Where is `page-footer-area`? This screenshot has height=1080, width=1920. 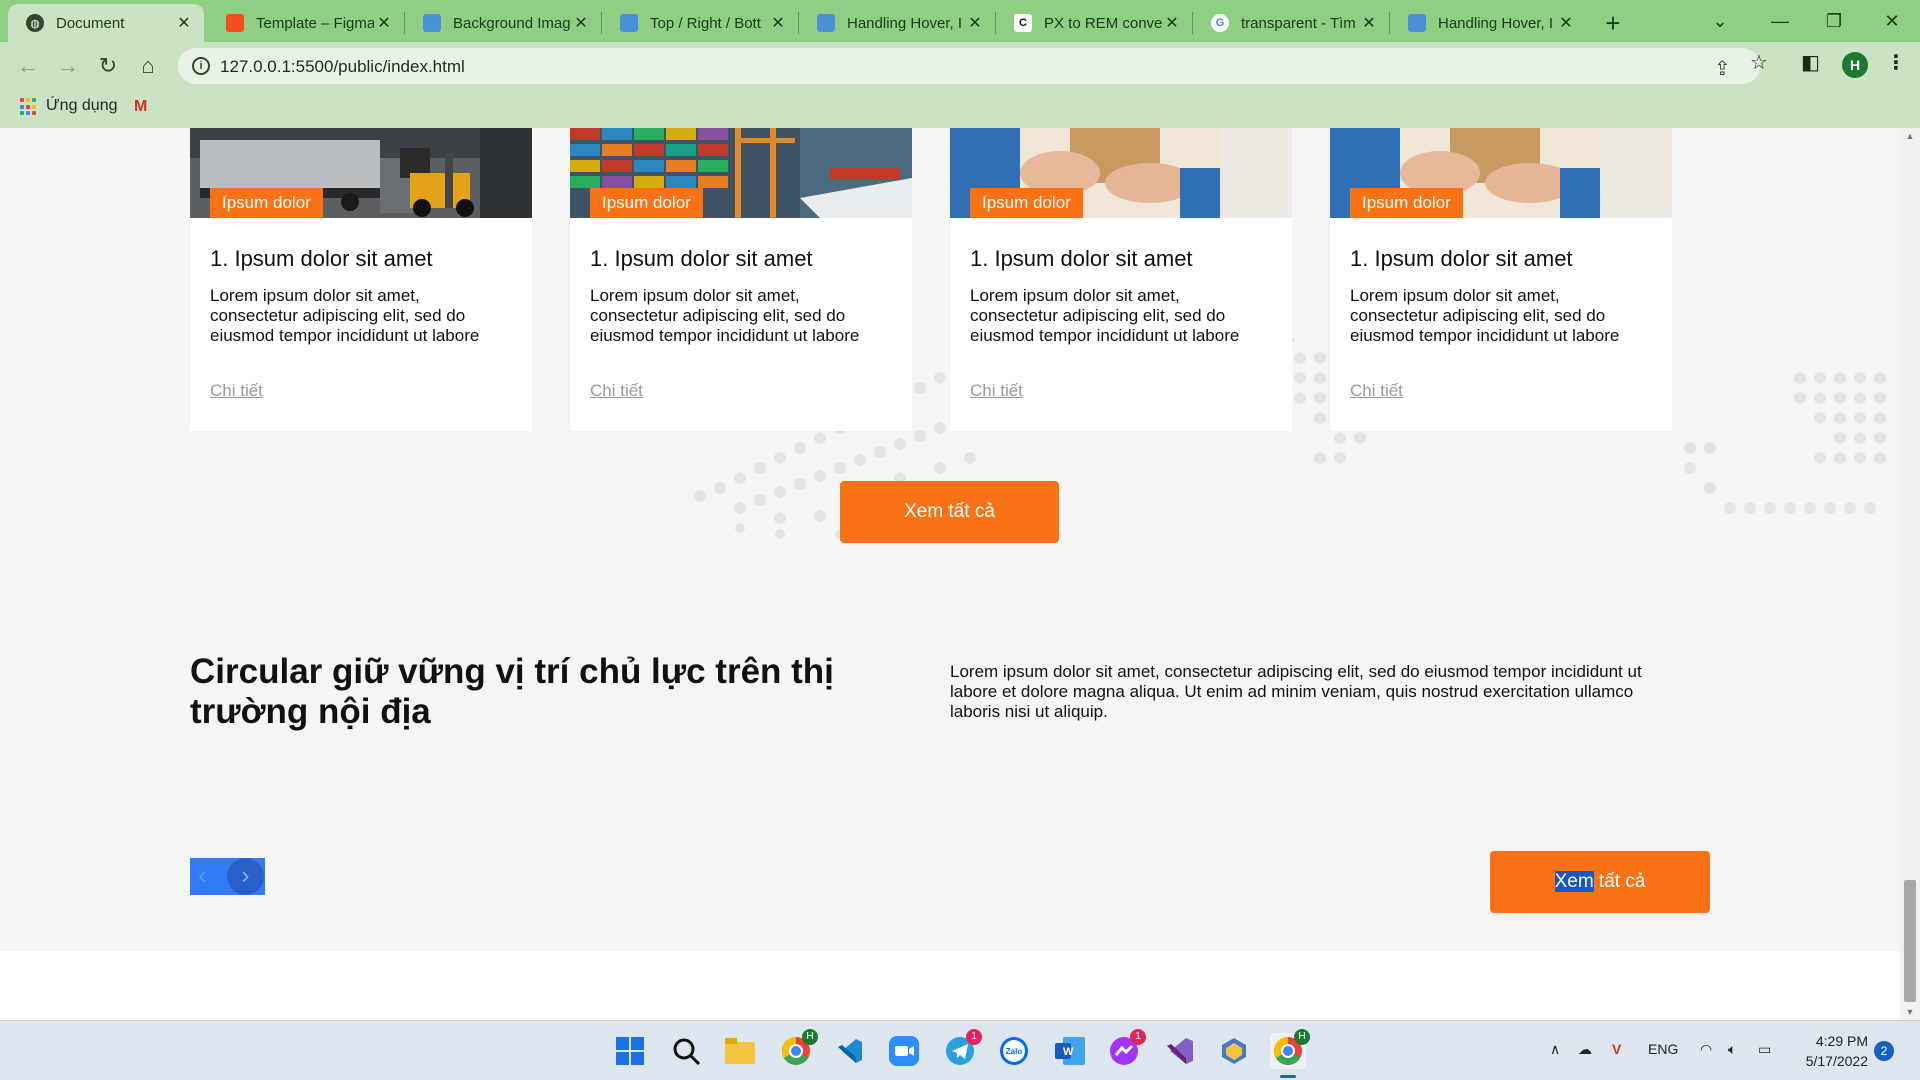
page-footer-area is located at coordinates (950, 985).